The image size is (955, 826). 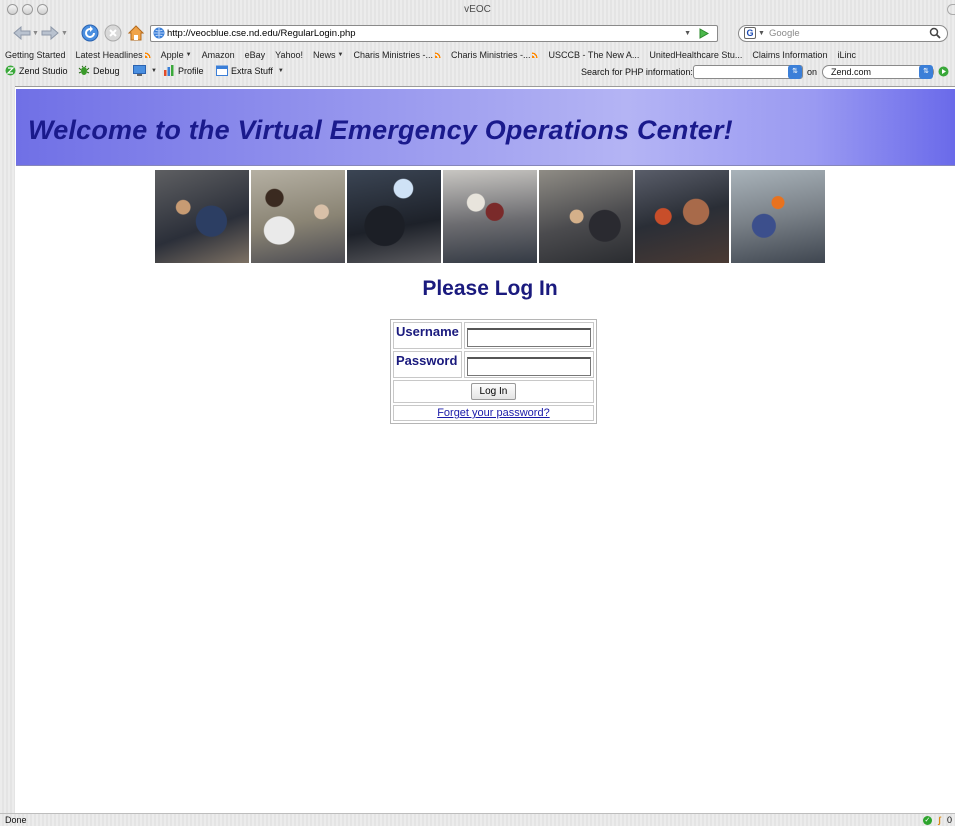 What do you see at coordinates (191, 70) in the screenshot?
I see `profile-label: Profile` at bounding box center [191, 70].